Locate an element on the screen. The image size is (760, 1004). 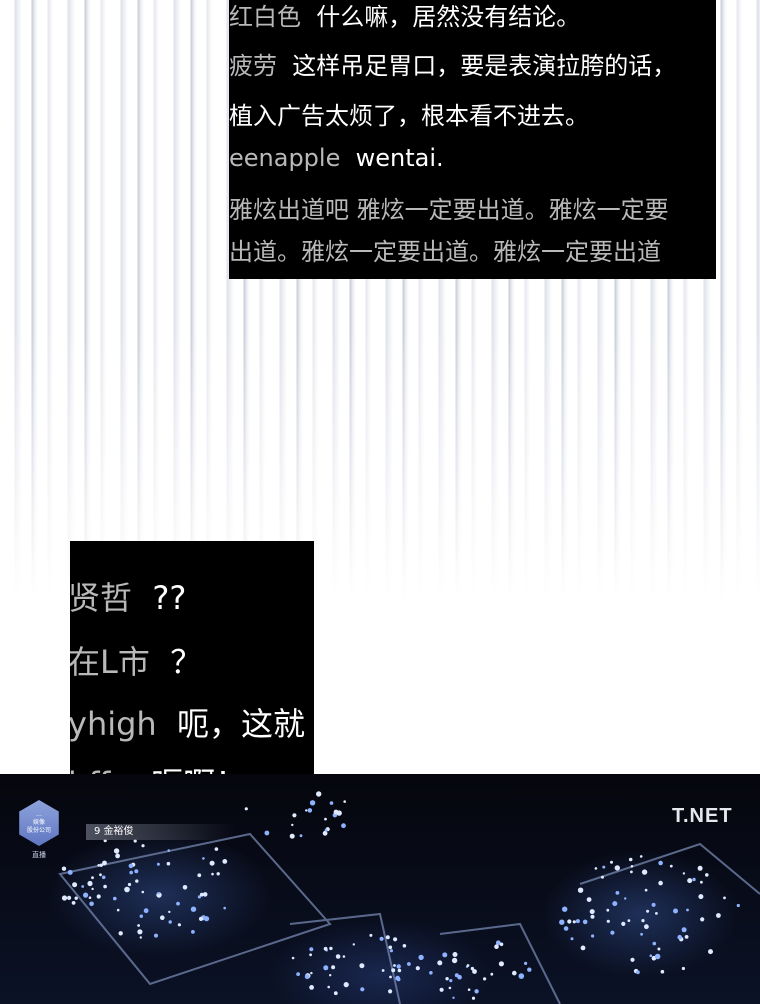
chat-line: 雅炫出道吧 雅炫一定要出道。雅炫一定要 is located at coordinates (449, 207).